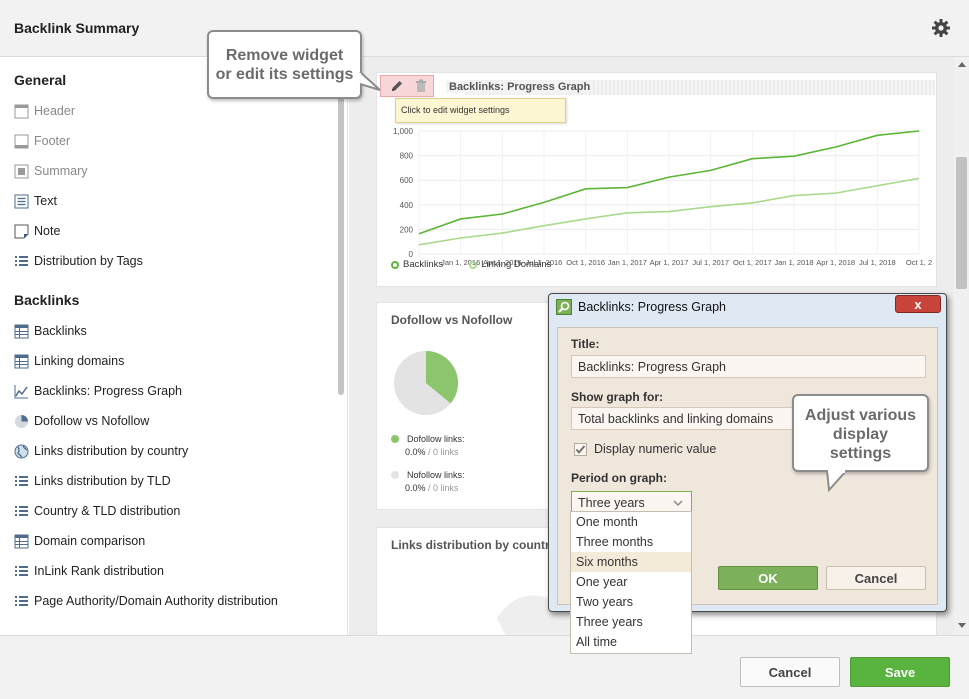 The height and width of the screenshot is (699, 969). What do you see at coordinates (421, 86) in the screenshot?
I see `trash-icon` at bounding box center [421, 86].